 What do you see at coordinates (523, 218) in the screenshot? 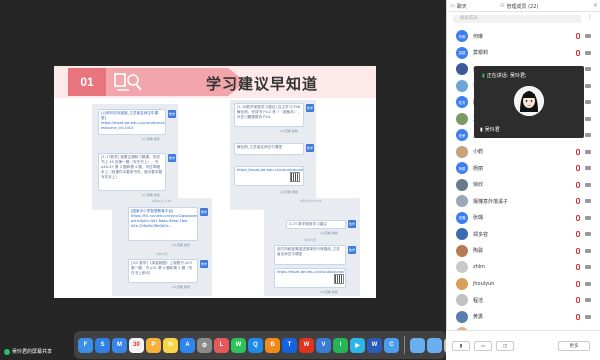
I see `member-row: 张璐 张璐` at bounding box center [523, 218].